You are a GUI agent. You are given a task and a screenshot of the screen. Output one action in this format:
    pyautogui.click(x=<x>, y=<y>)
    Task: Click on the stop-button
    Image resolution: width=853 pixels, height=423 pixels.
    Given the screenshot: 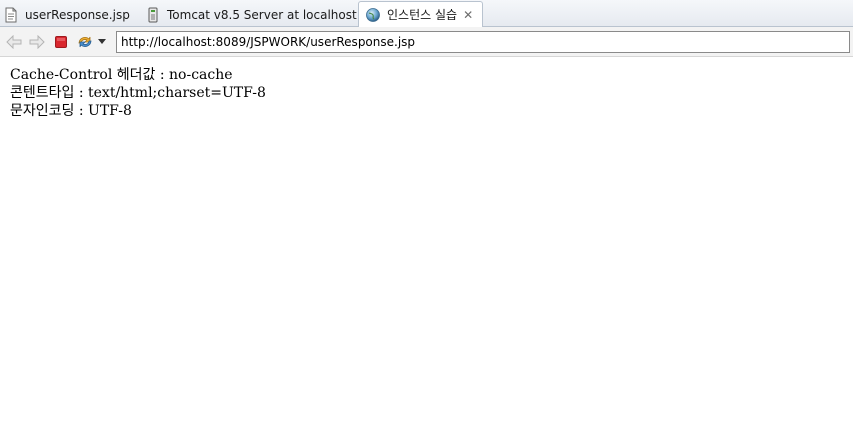 What is the action you would take?
    pyautogui.click(x=61, y=42)
    